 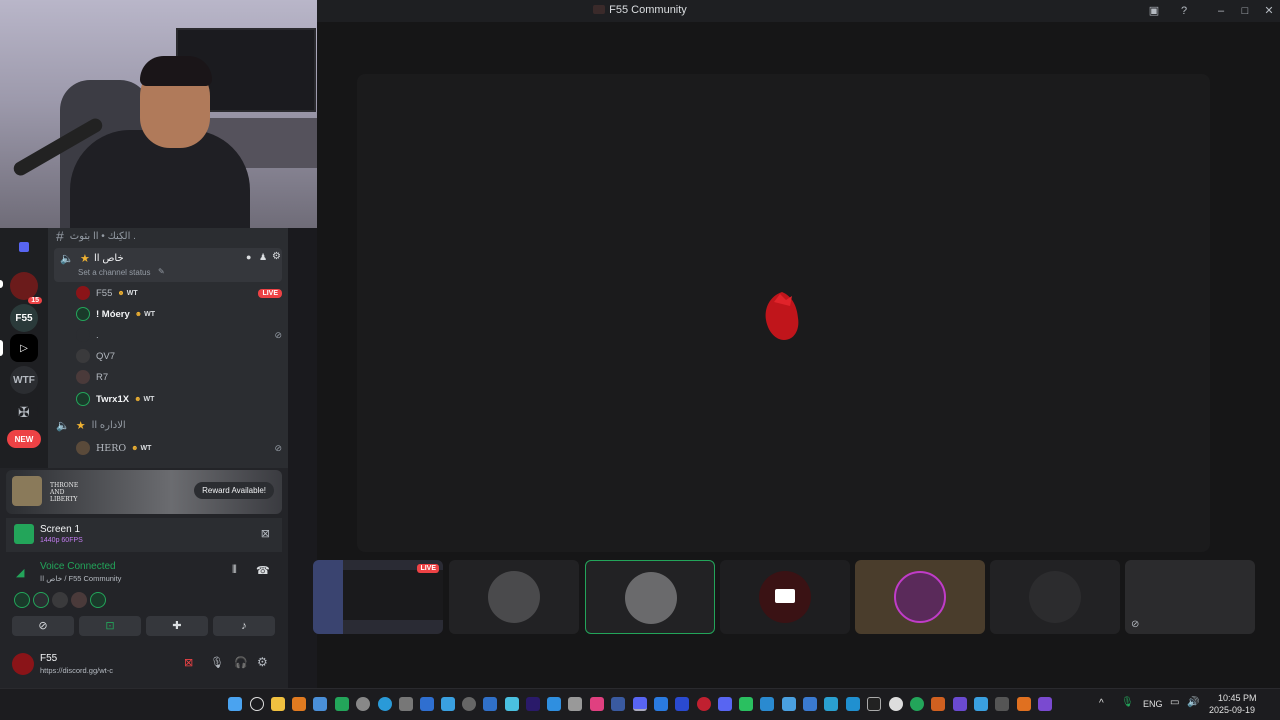 What do you see at coordinates (640, 704) in the screenshot?
I see `discord-icon` at bounding box center [640, 704].